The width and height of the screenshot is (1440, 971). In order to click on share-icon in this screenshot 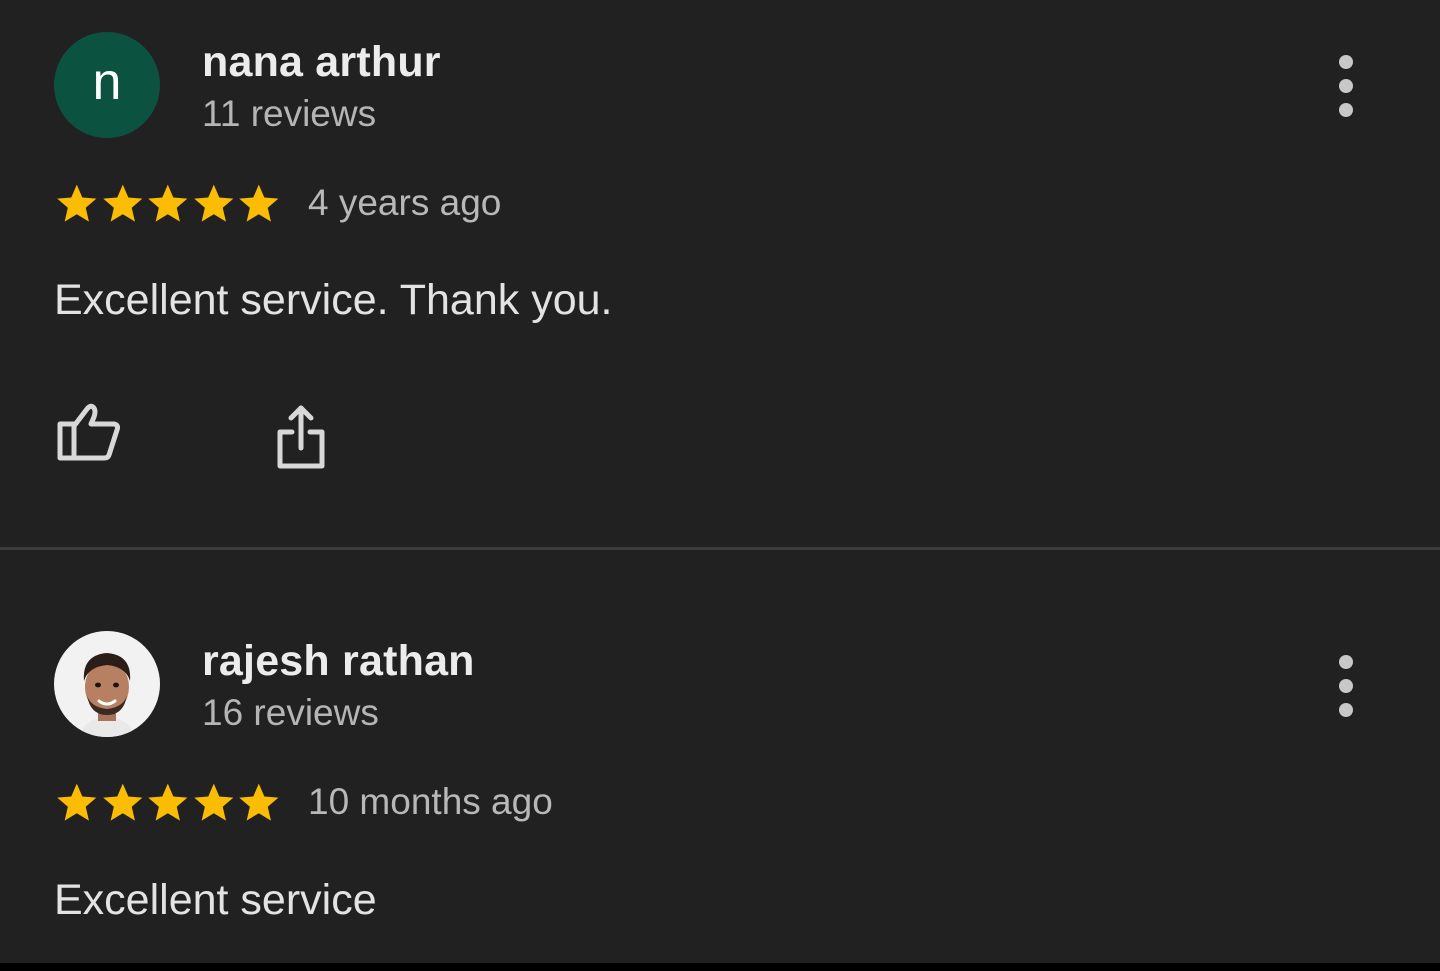, I will do `click(301, 437)`.